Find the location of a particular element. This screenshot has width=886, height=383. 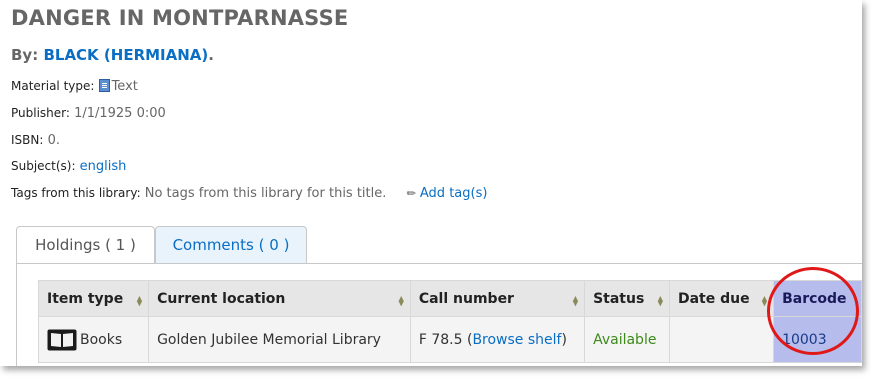

text-document-icon is located at coordinates (104, 85).